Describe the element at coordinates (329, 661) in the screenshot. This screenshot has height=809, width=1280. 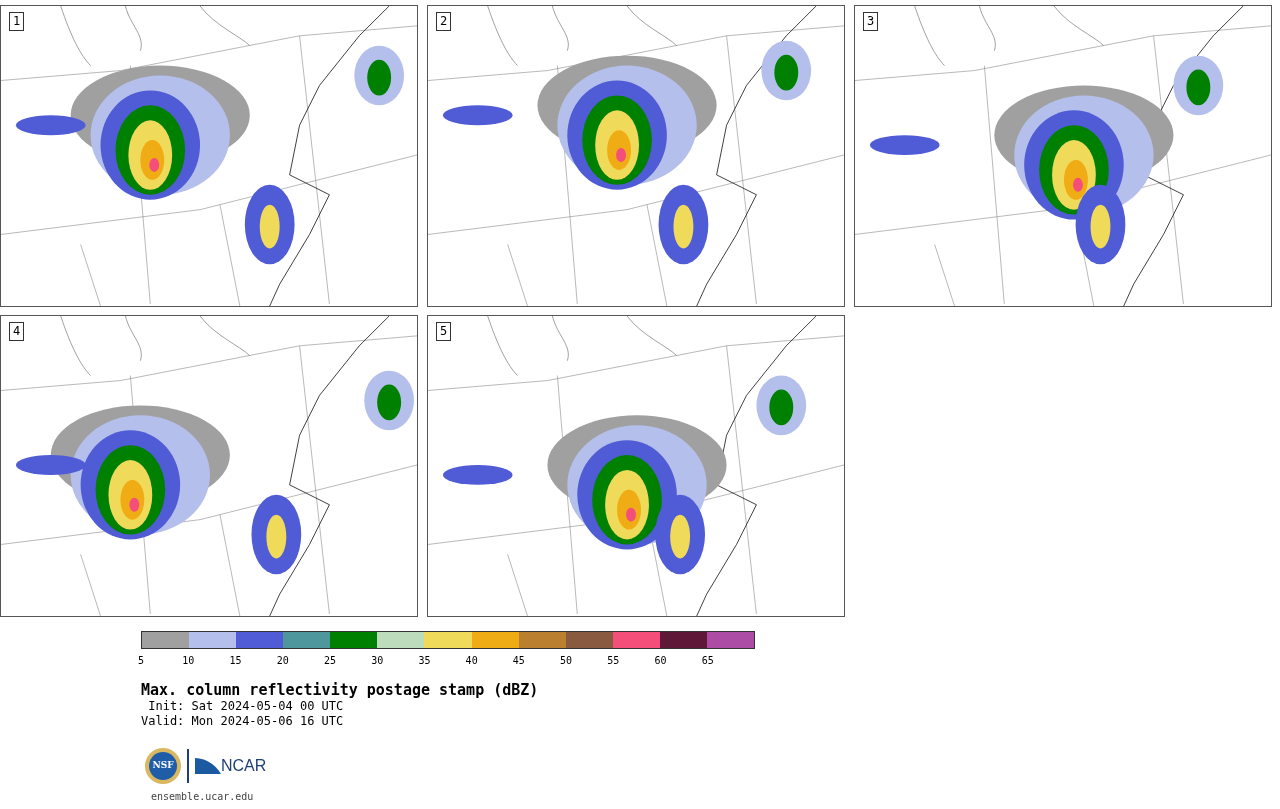
I see `colorbar-tick-label: 25` at that location.